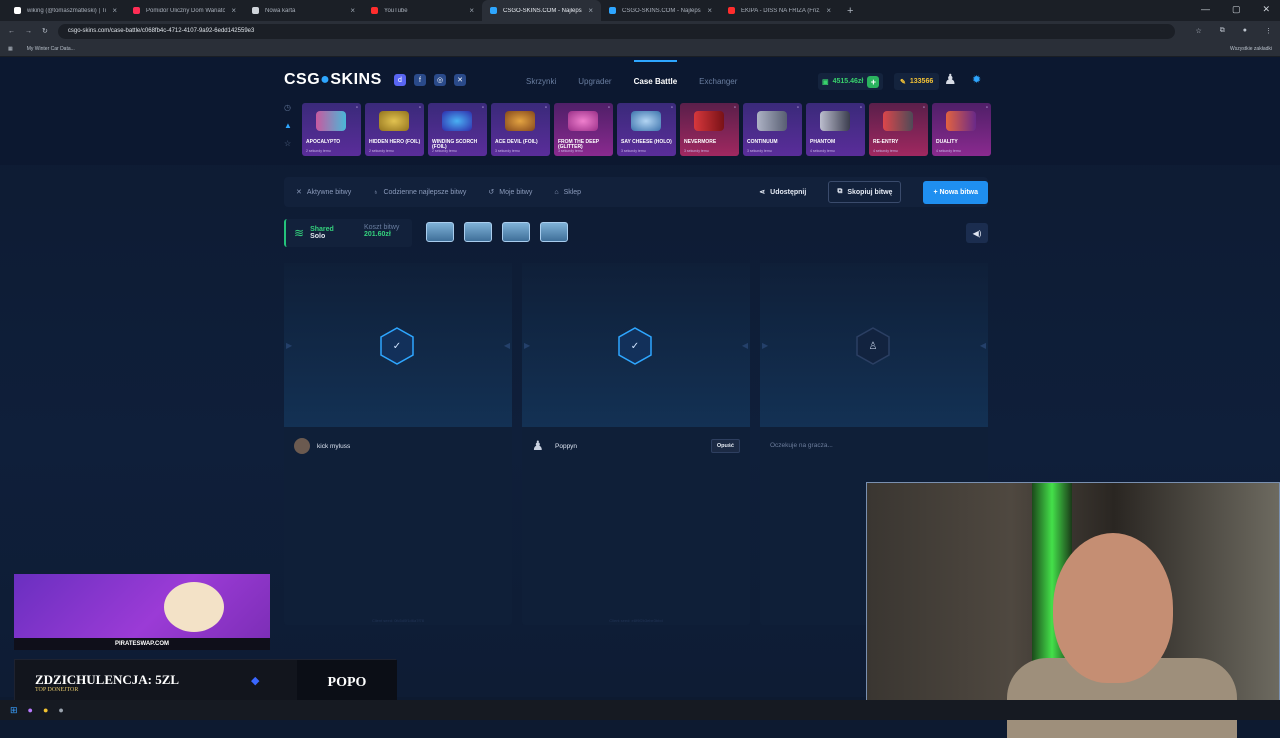  Describe the element at coordinates (28, 31) in the screenshot. I see `forward-icon: →` at that location.